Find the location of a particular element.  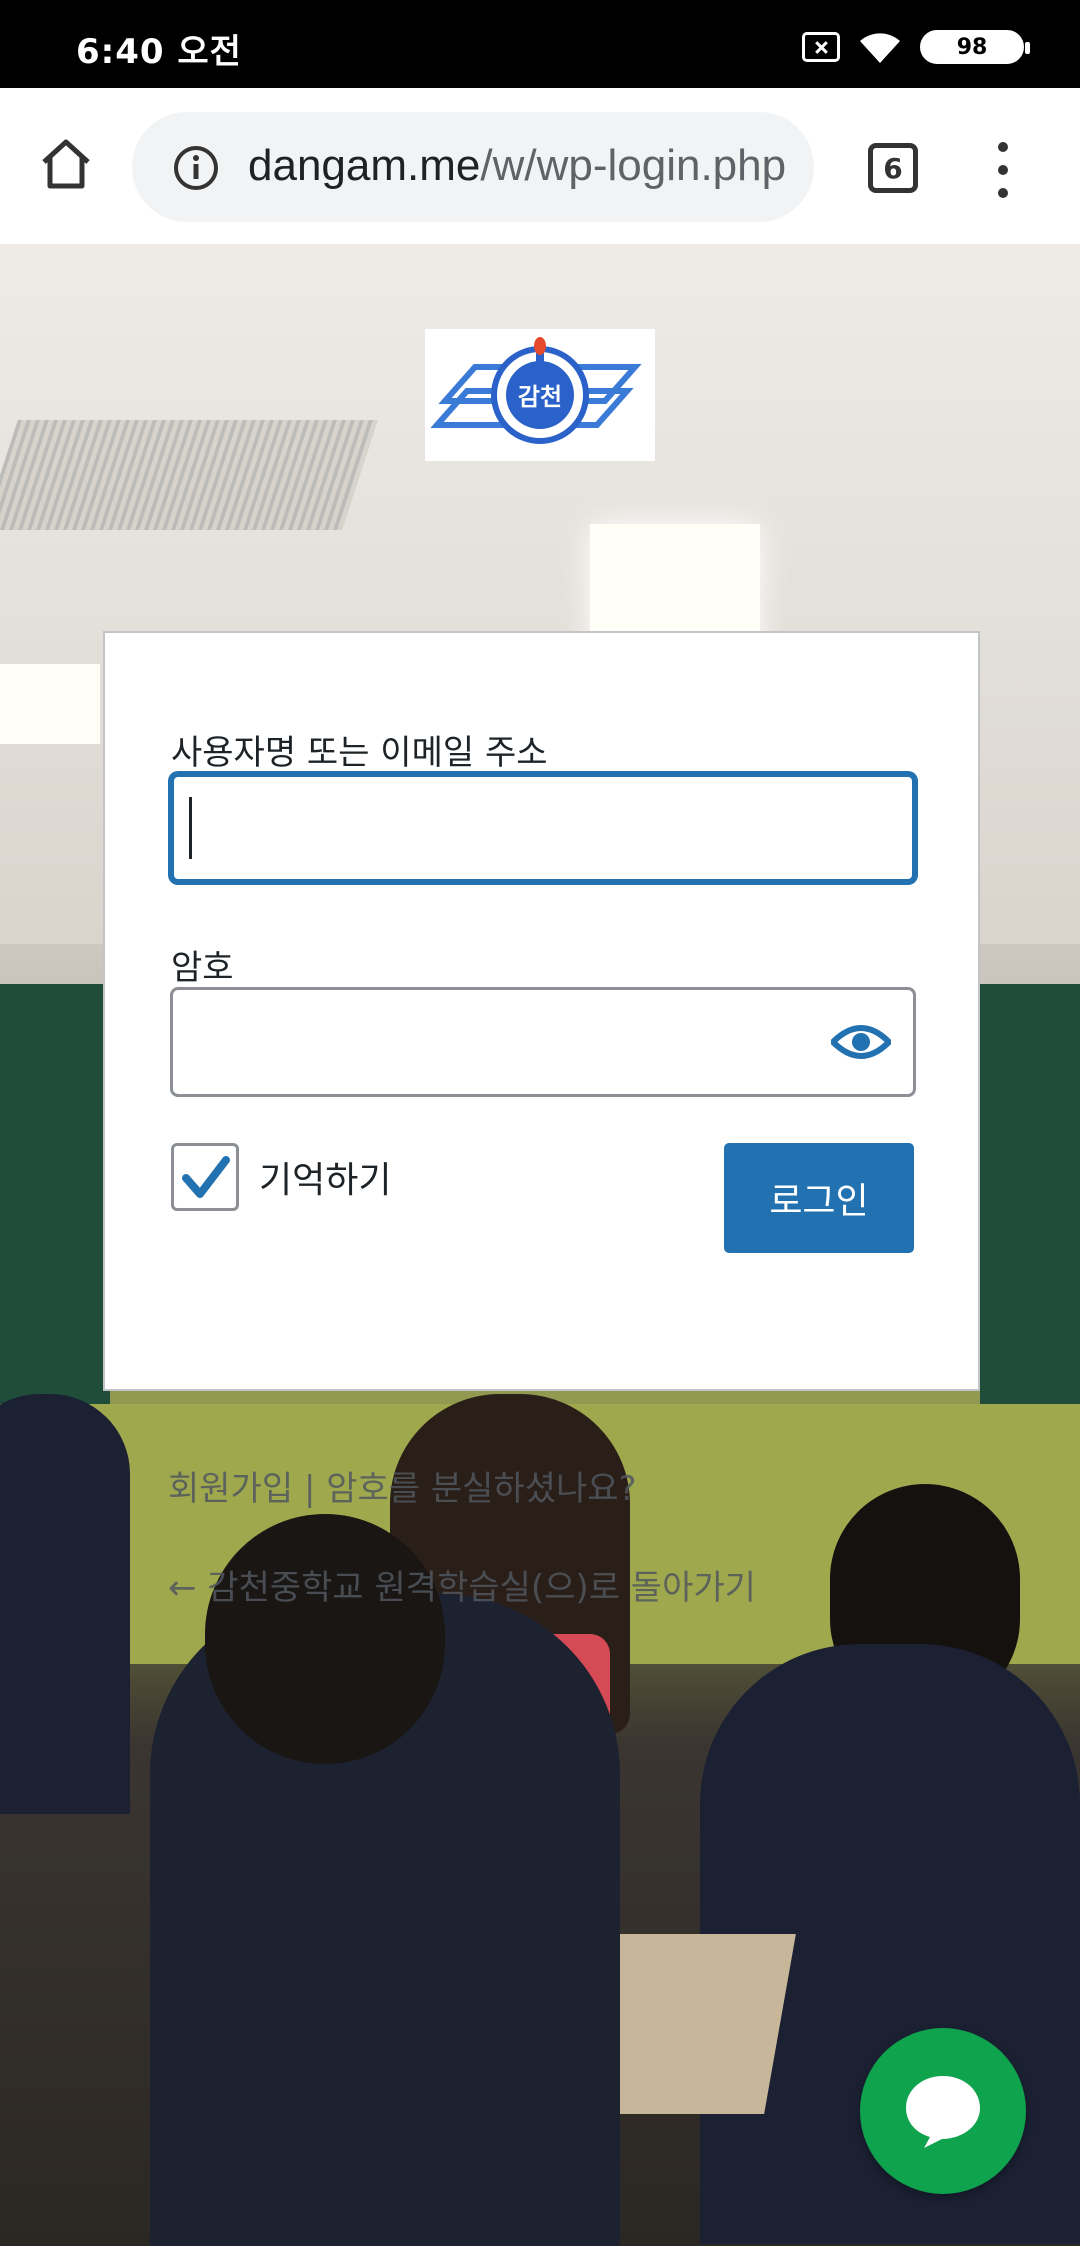

address-bar: dangam.me/w/wp-login.php is located at coordinates (473, 167).